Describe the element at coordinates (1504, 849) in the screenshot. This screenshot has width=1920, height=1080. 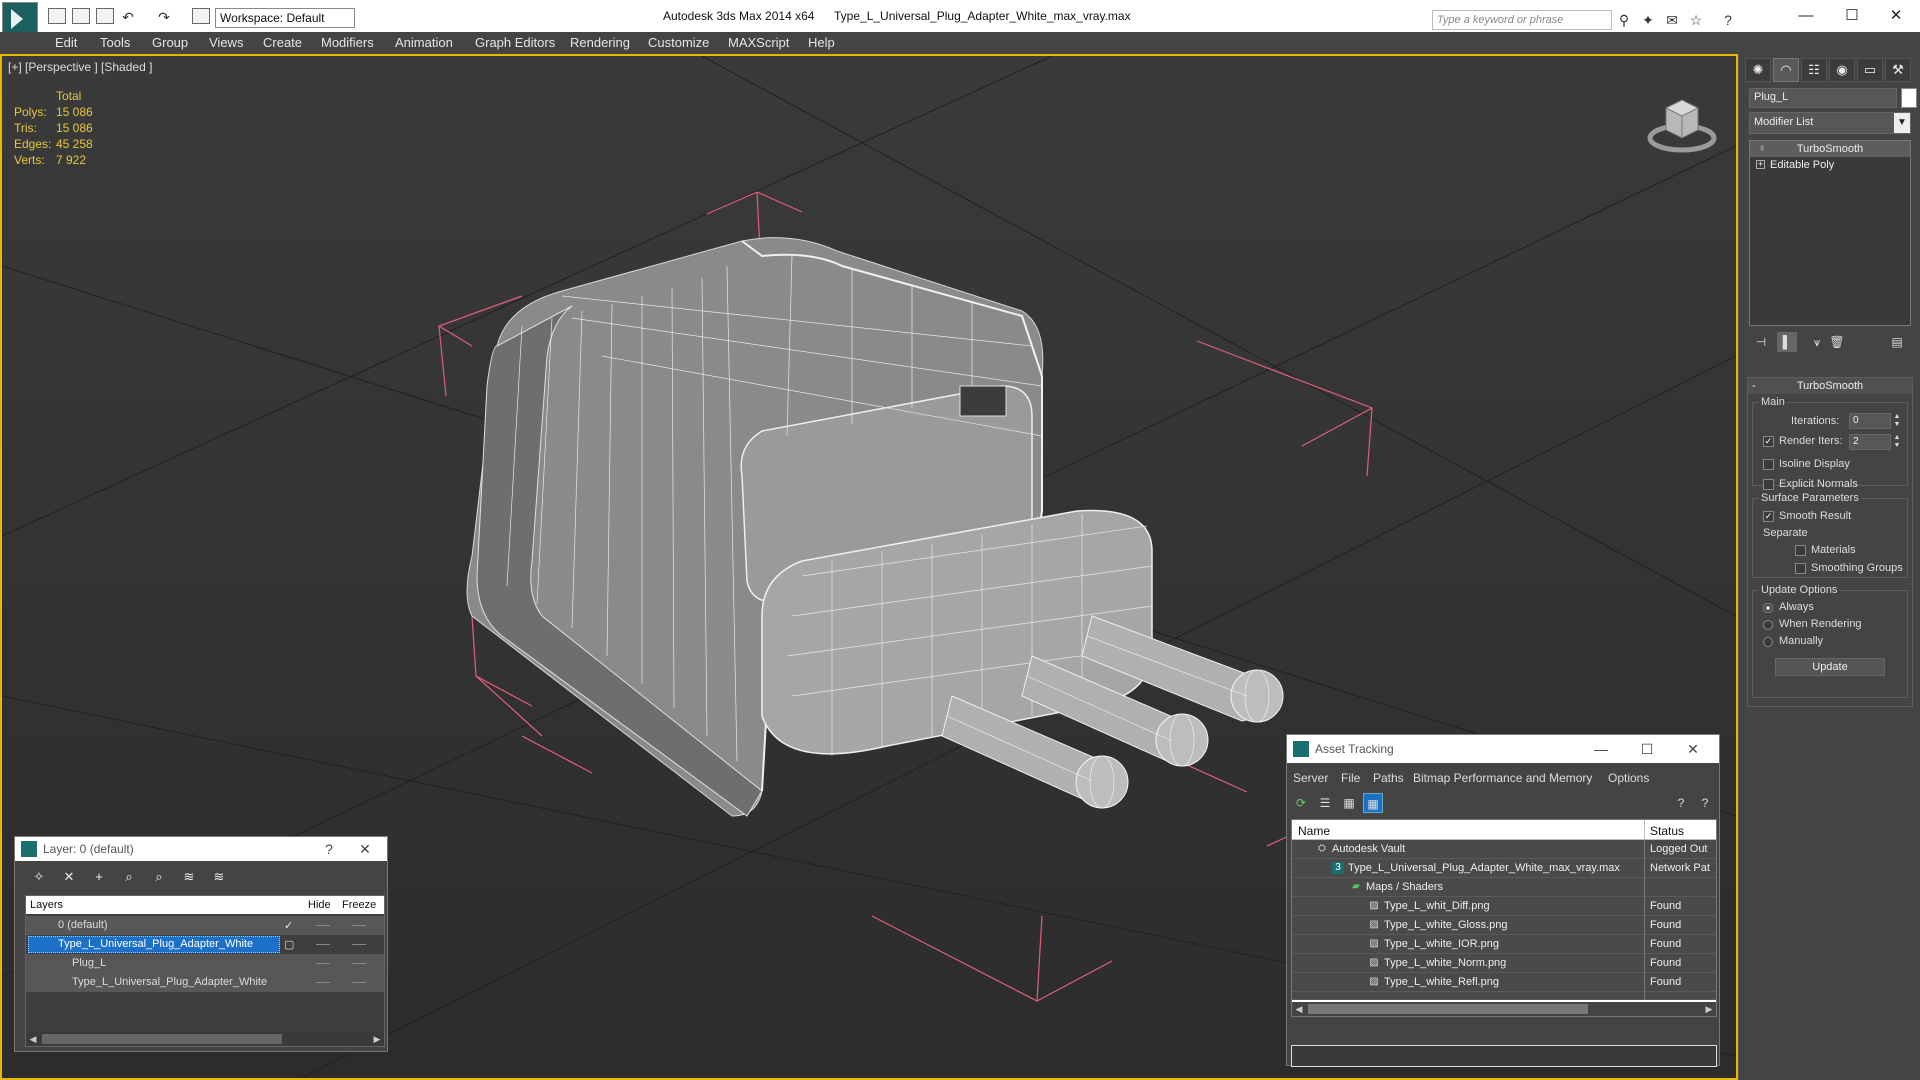
I see `asset-row: ⛭ Autodesk Vault Logged Out` at that location.